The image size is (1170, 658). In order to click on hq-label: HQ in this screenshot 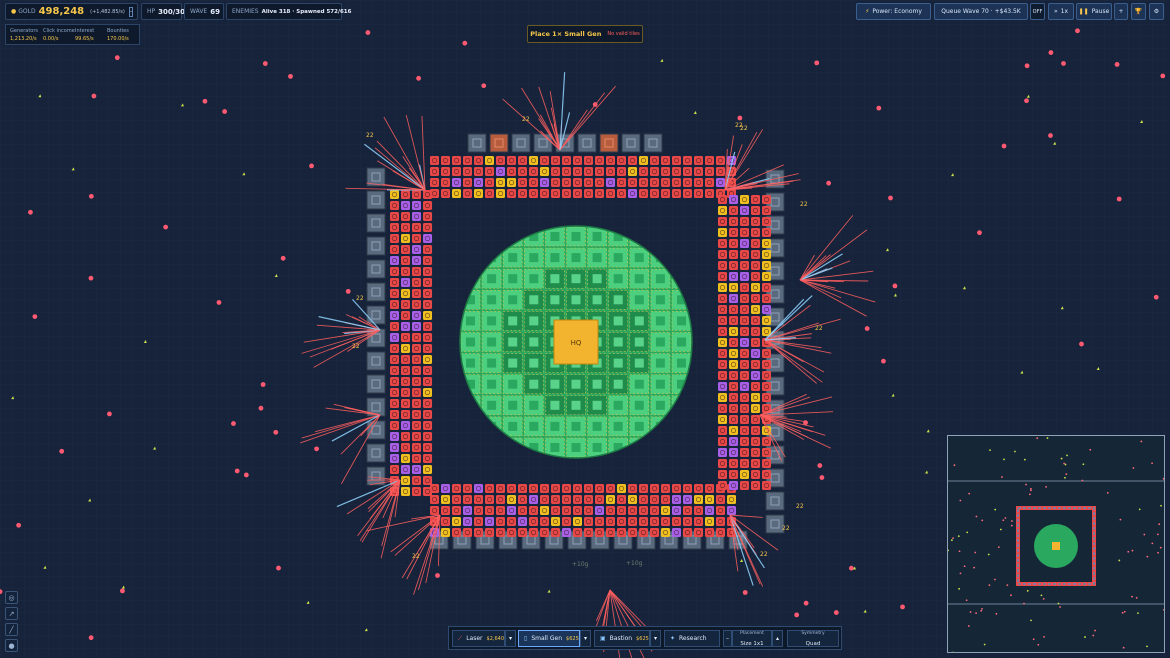, I will do `click(576, 343)`.